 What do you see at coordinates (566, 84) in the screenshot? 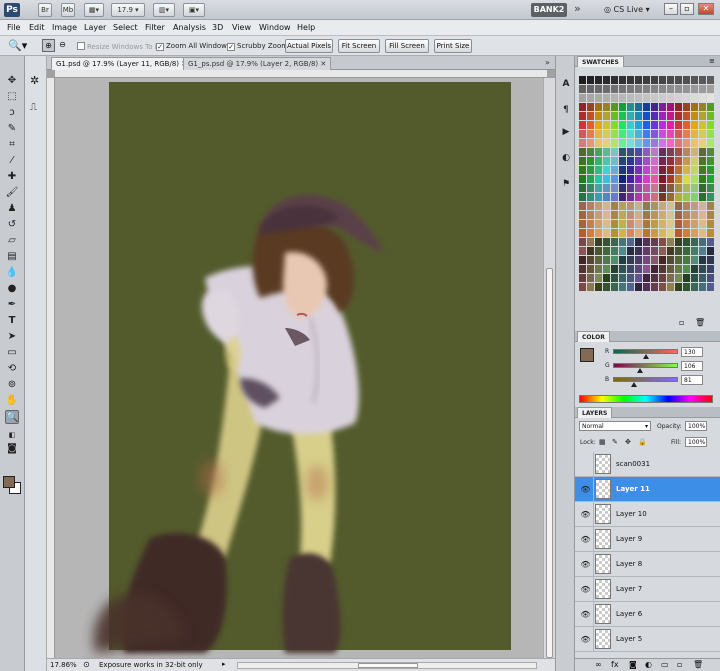
I see `character-panel-icon: A` at bounding box center [566, 84].